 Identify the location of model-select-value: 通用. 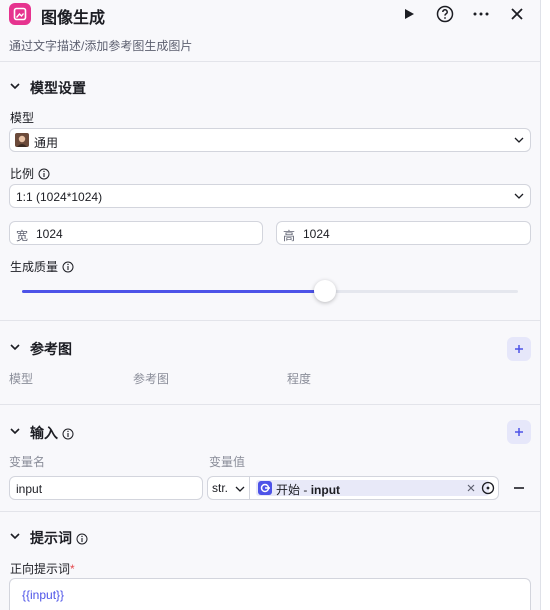
(46, 143).